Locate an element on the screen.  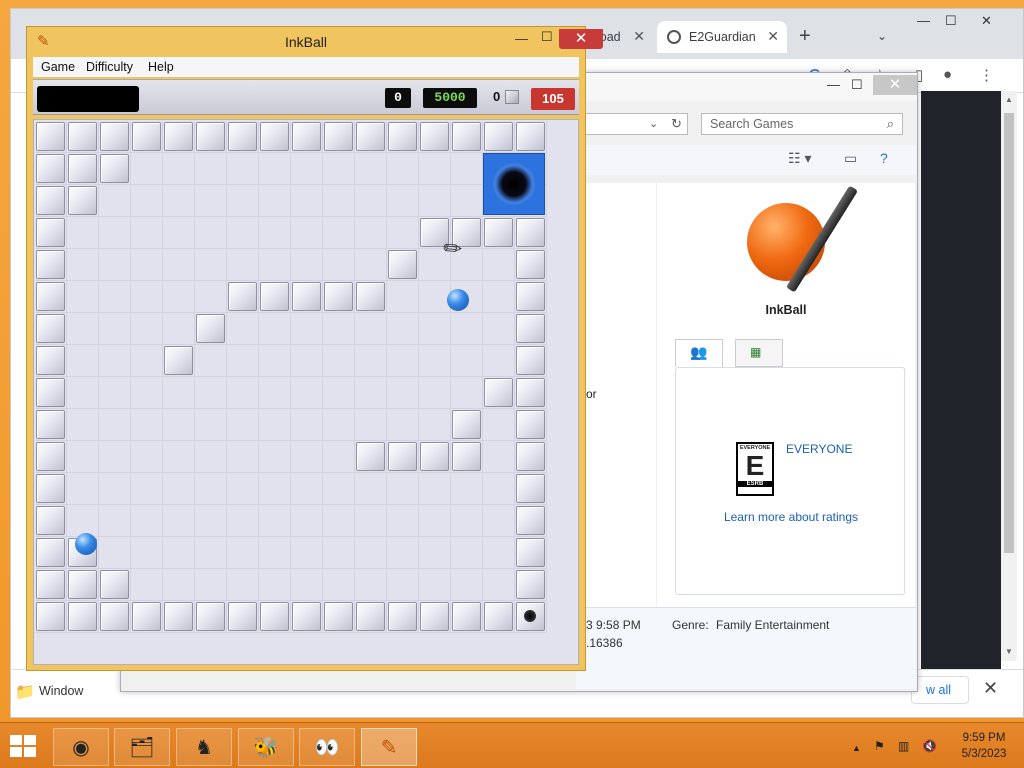
search-input: Search Games ⌕ is located at coordinates (802, 124).